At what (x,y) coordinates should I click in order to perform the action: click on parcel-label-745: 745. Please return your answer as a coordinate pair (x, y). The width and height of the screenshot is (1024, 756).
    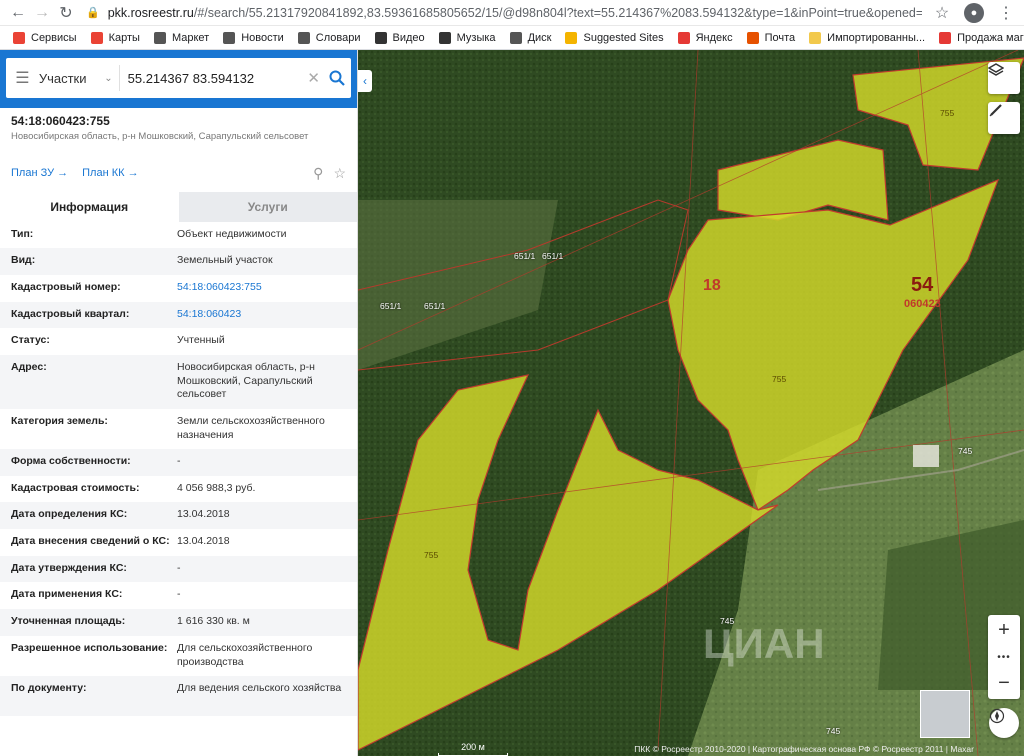
    Looking at the image, I should click on (965, 451).